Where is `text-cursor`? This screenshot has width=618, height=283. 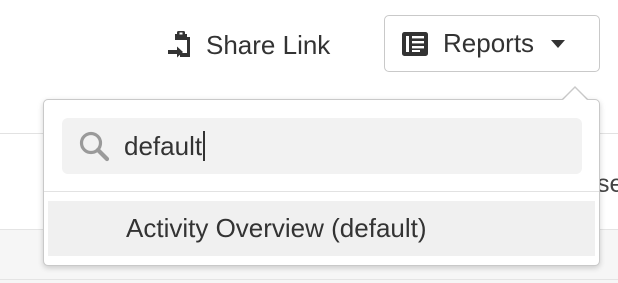
text-cursor is located at coordinates (204, 146).